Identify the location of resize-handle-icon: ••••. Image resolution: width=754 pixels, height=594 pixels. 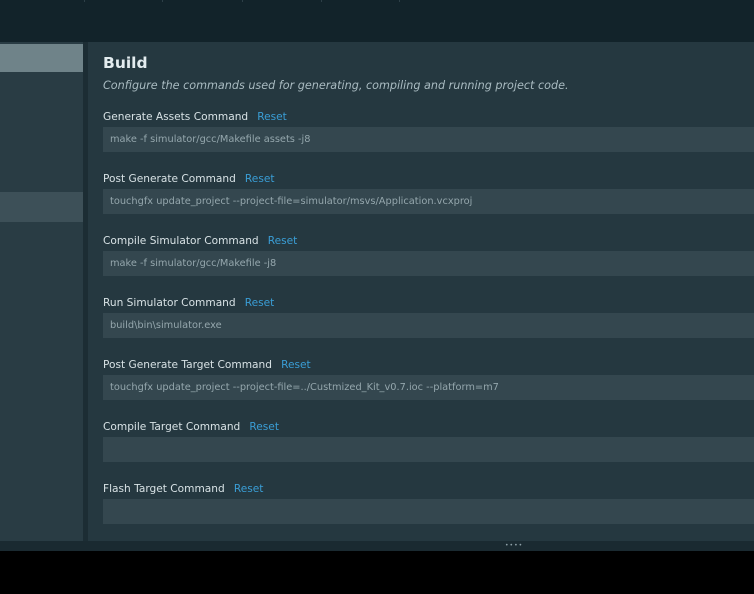
(514, 546).